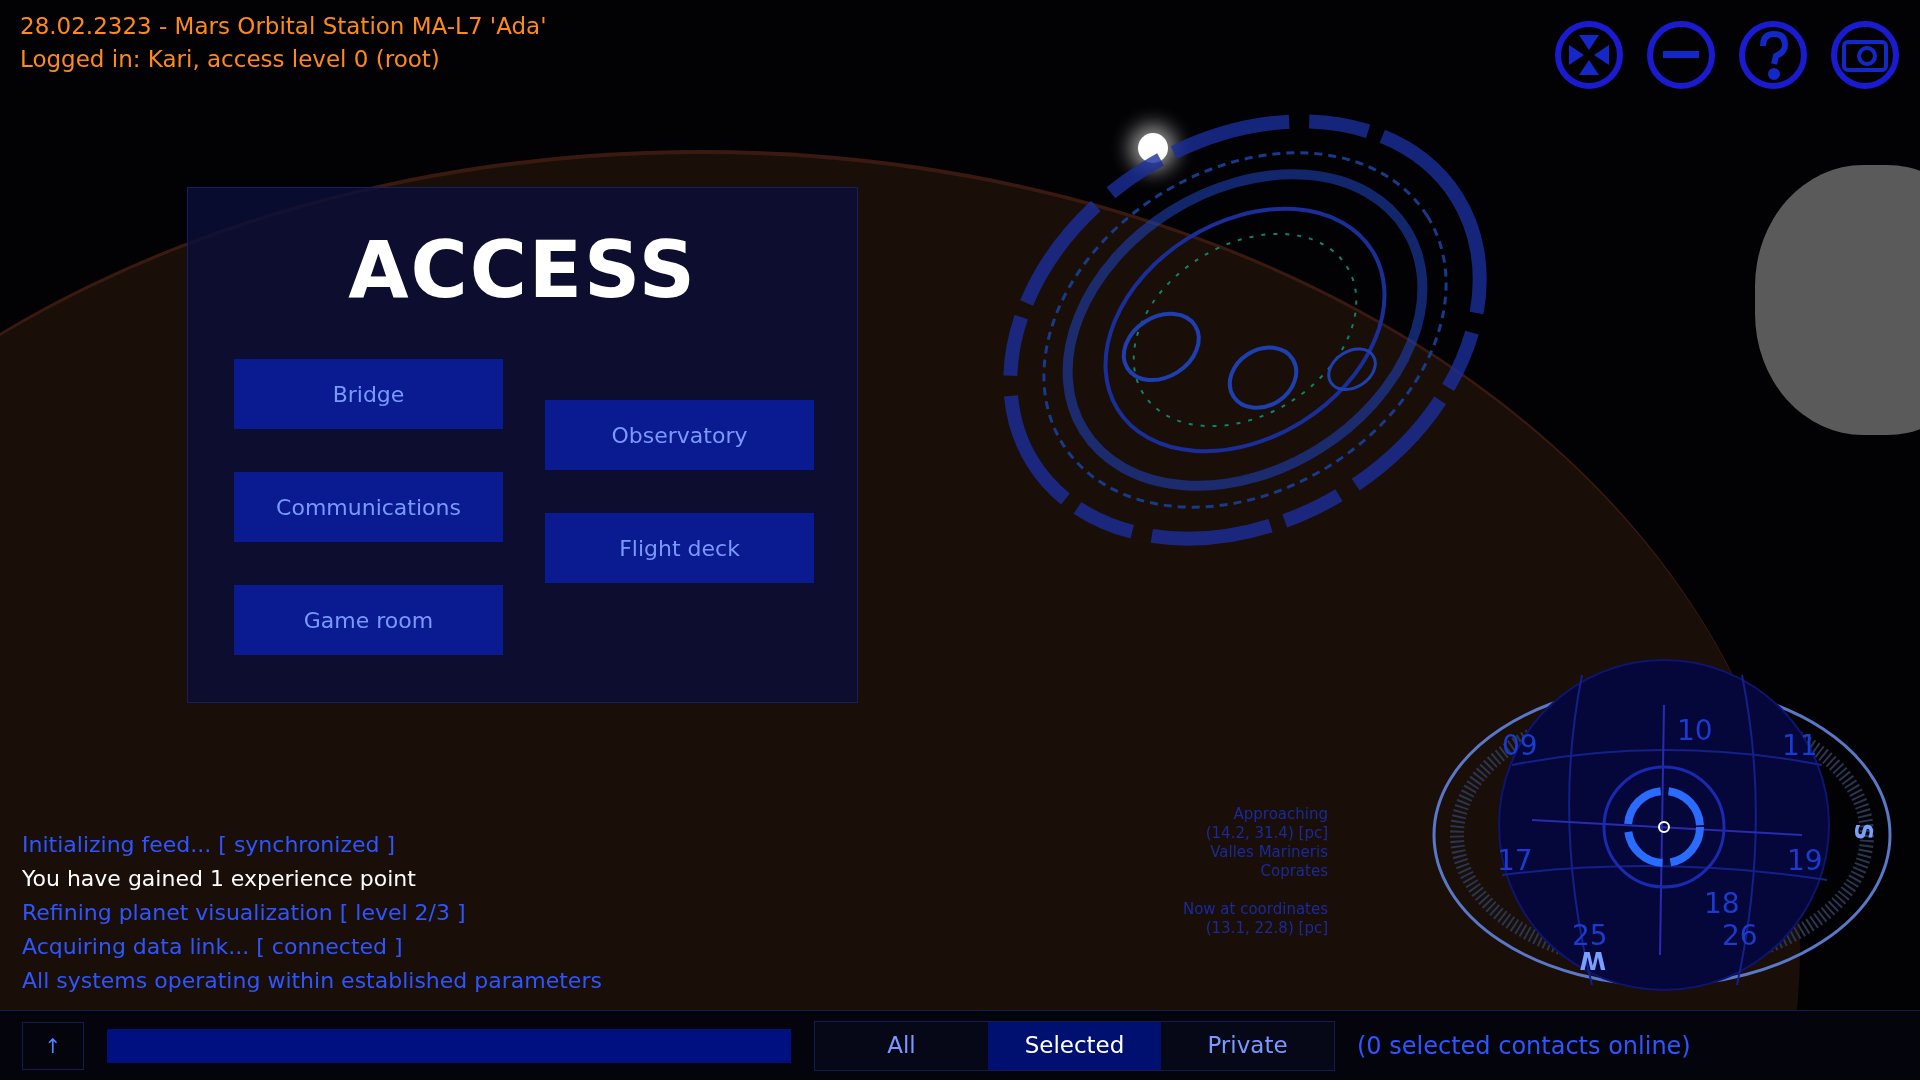 The image size is (1920, 1080). I want to click on access-title: ACCESS, so click(522, 270).